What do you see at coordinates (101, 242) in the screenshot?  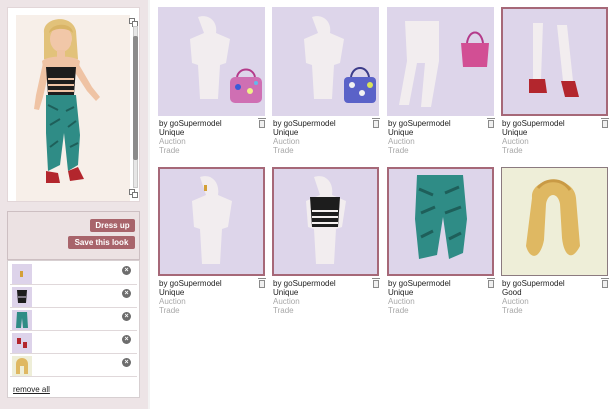 I see `save-look-button: Save this look` at bounding box center [101, 242].